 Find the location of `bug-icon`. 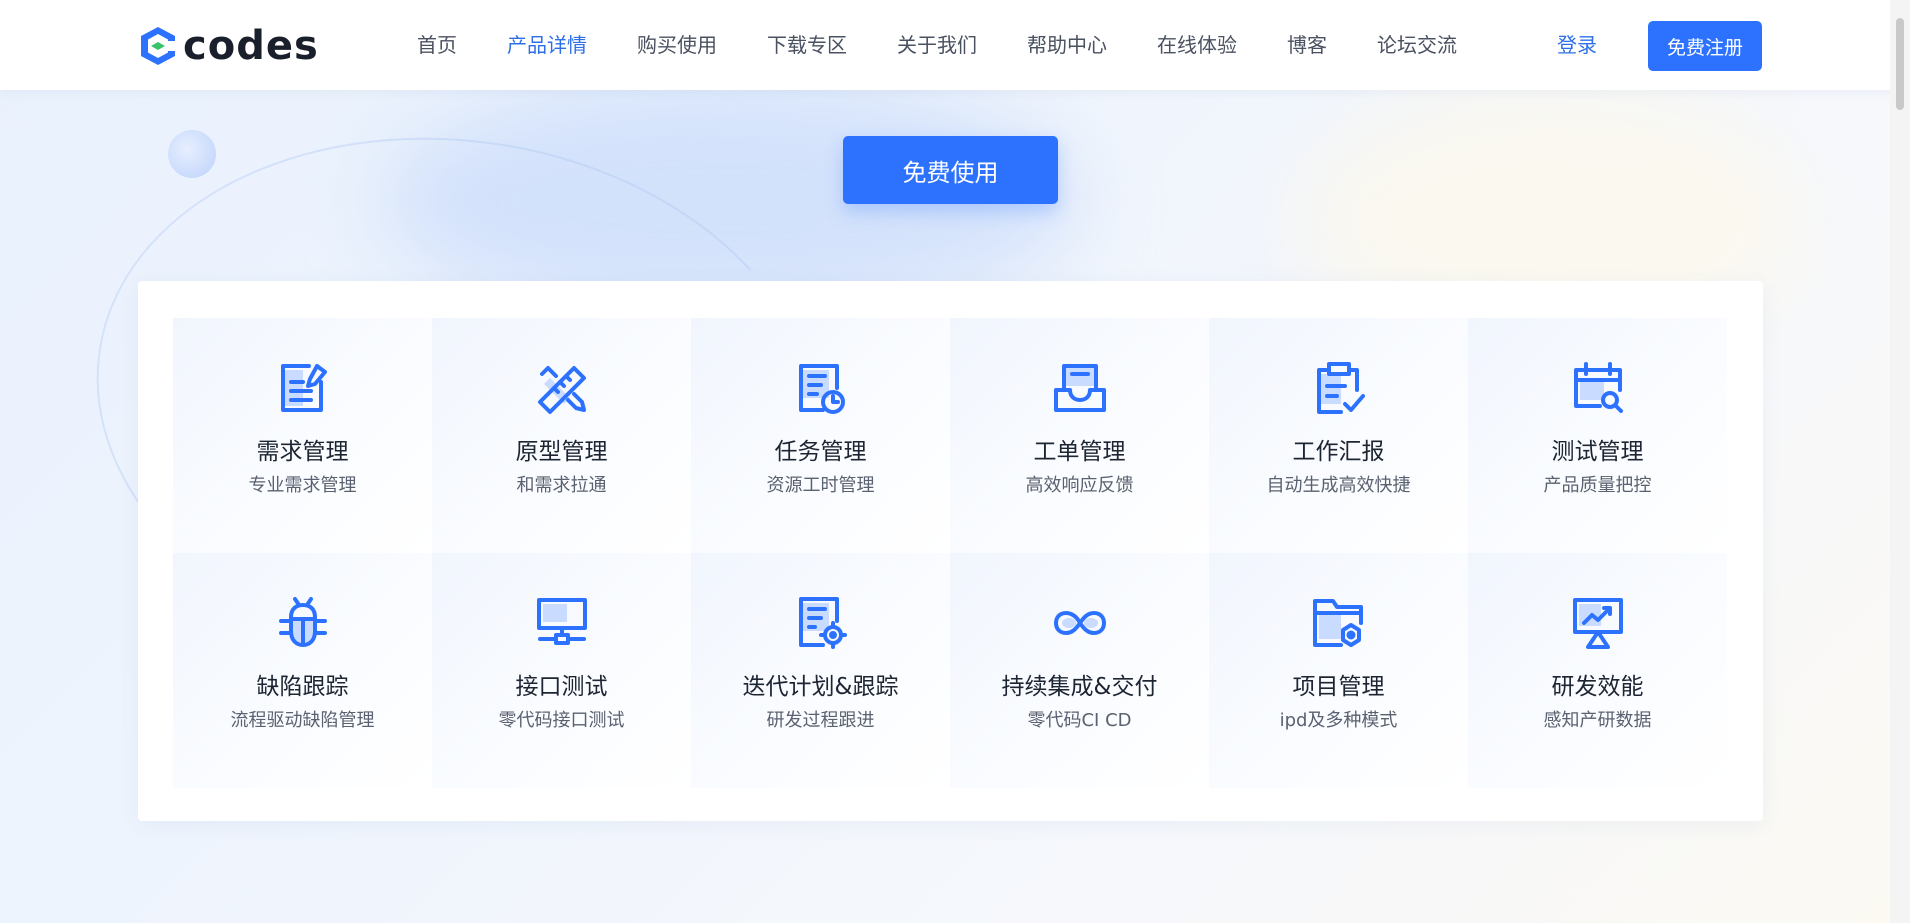

bug-icon is located at coordinates (302, 622).